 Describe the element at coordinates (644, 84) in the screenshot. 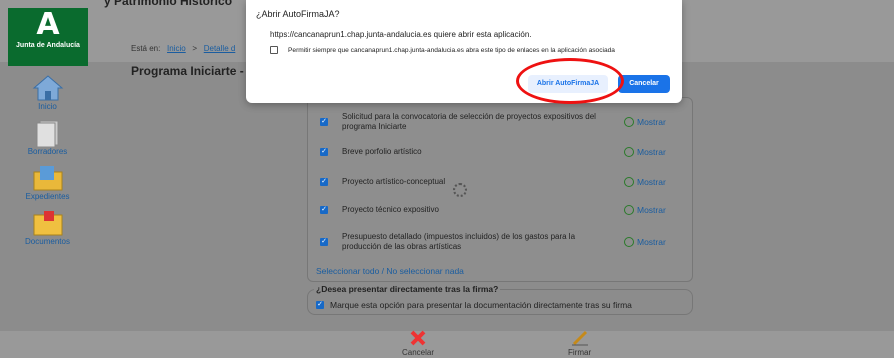

I see `dialog-cancel-button: Cancelar` at that location.